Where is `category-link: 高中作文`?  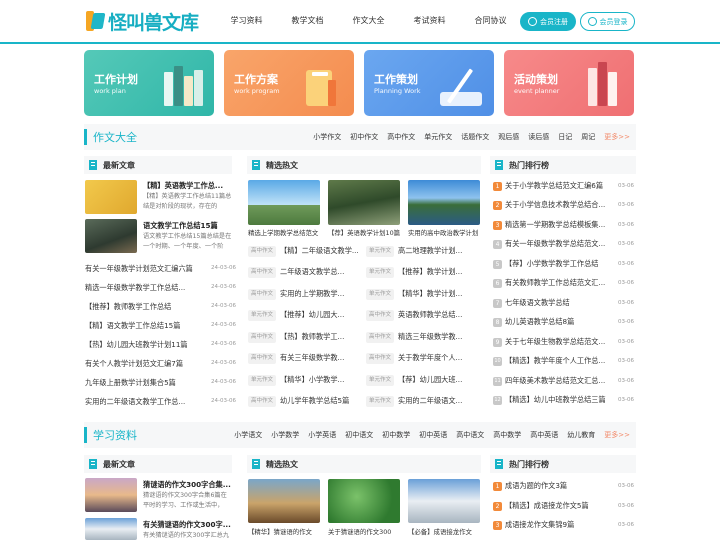 category-link: 高中作文 is located at coordinates (401, 137).